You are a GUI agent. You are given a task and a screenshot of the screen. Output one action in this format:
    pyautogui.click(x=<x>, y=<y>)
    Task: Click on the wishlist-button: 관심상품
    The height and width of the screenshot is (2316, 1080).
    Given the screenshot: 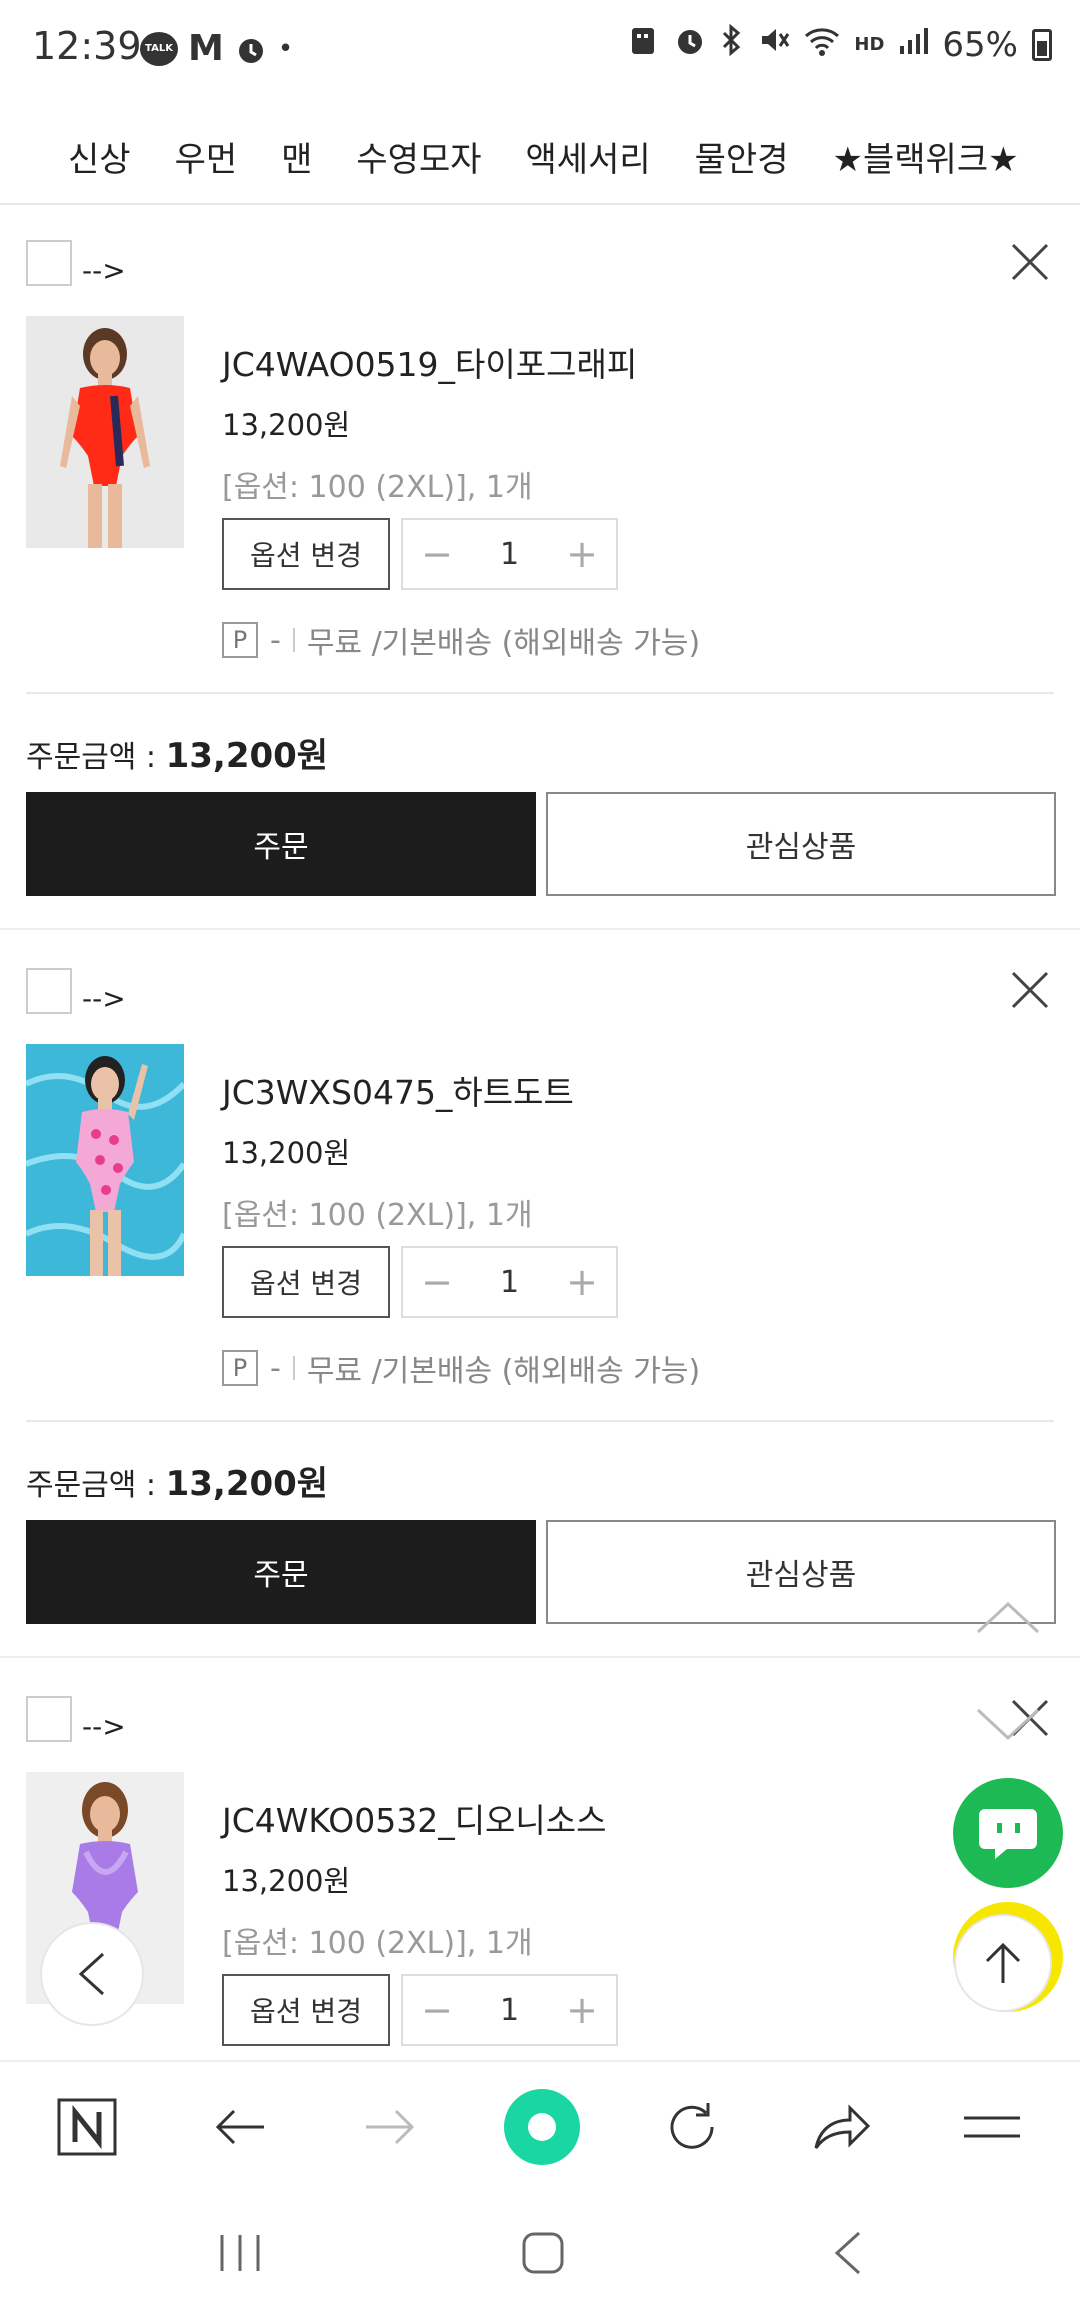 What is the action you would take?
    pyautogui.click(x=801, y=844)
    